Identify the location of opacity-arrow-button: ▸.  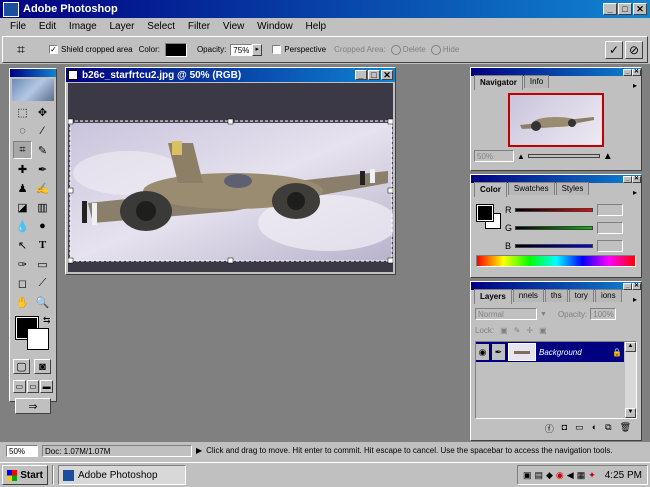
(257, 49).